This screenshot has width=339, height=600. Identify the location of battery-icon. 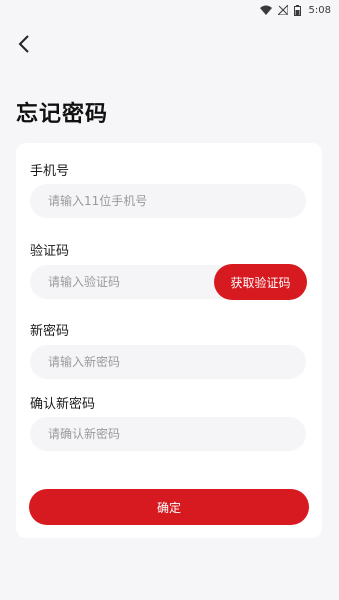
(297, 10).